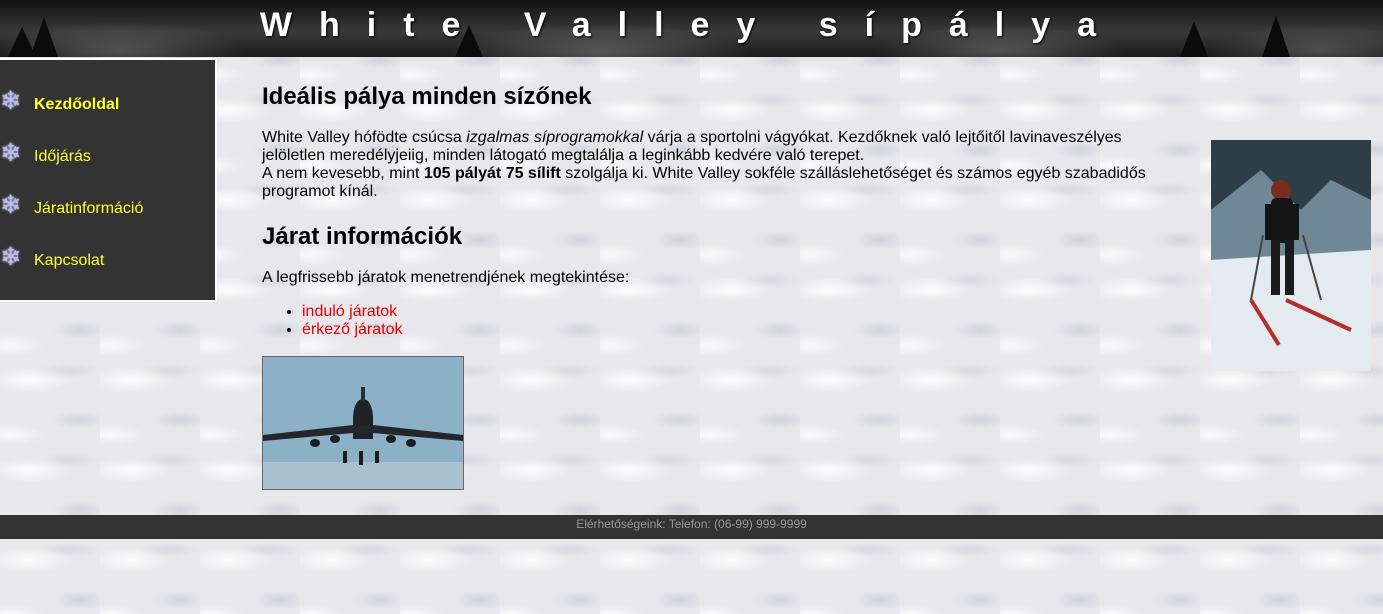 The image size is (1383, 614). I want to click on sidebar-item-label: Kapcsolat, so click(69, 261).